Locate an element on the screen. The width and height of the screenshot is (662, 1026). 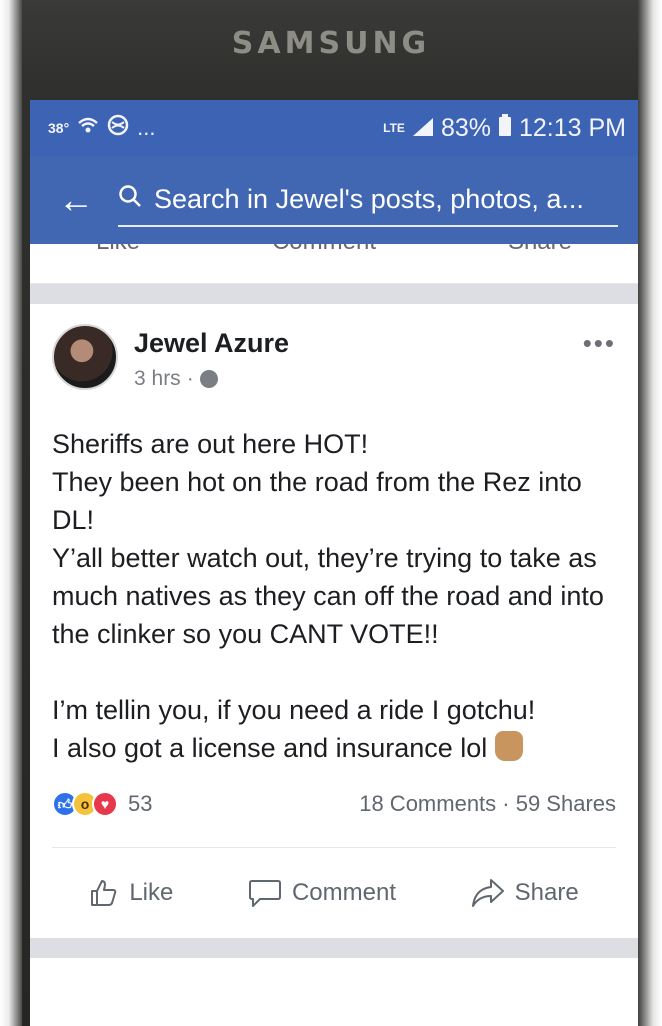
previous-share-button: Share is located at coordinates (540, 250).